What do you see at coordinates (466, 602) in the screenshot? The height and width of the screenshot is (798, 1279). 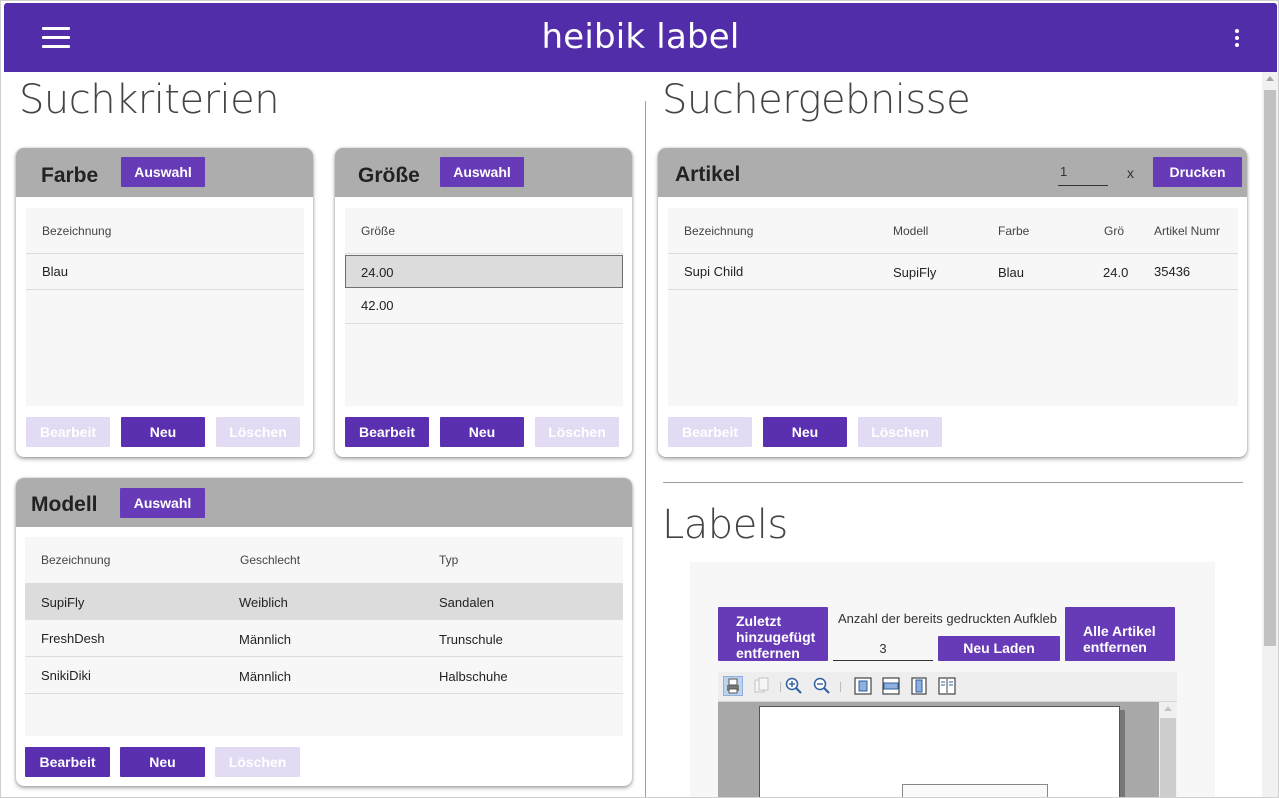 I see `cell-typ: Sandalen` at bounding box center [466, 602].